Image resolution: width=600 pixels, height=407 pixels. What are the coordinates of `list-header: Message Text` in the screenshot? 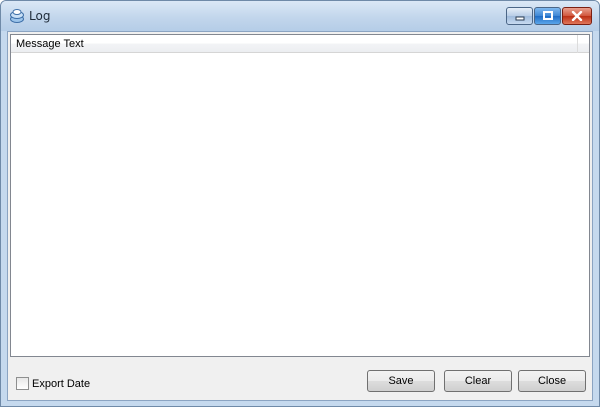 It's located at (300, 44).